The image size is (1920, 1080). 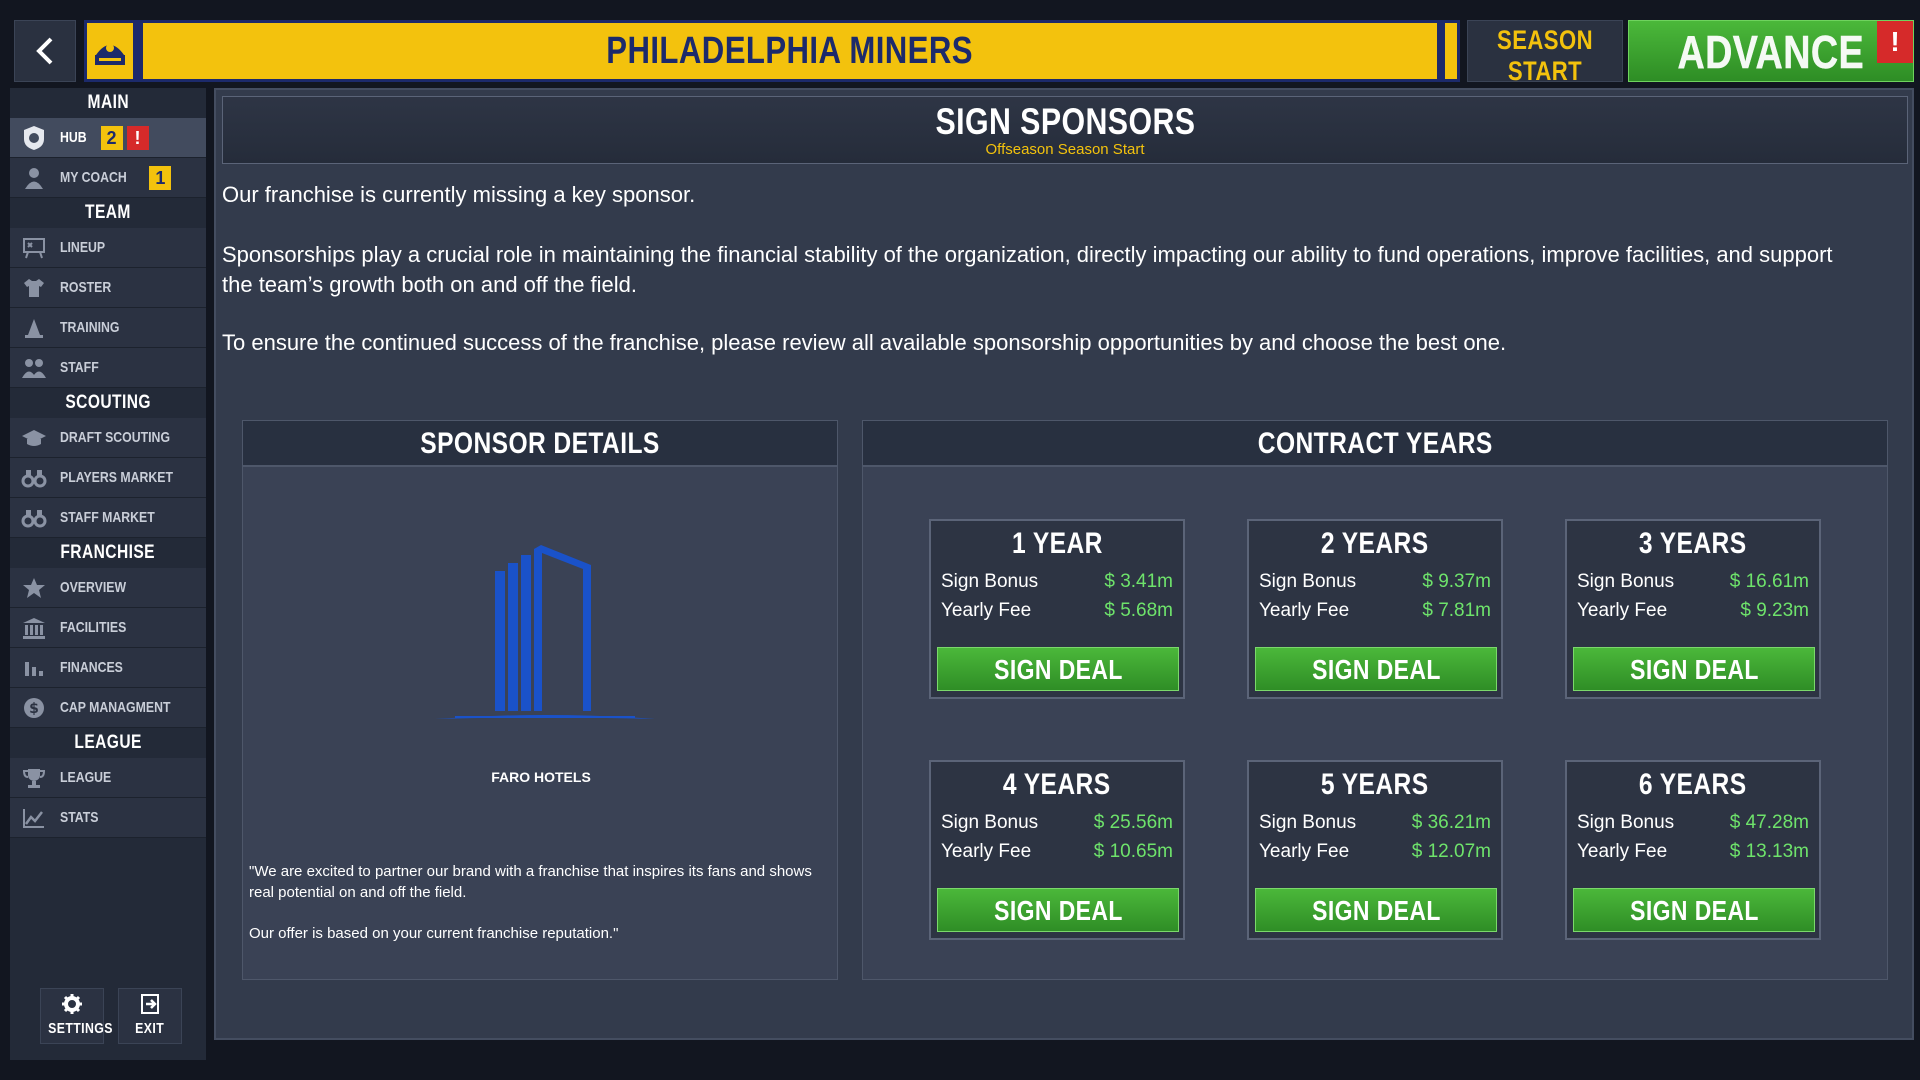 What do you see at coordinates (111, 137) in the screenshot?
I see `hub-count-badge: 2` at bounding box center [111, 137].